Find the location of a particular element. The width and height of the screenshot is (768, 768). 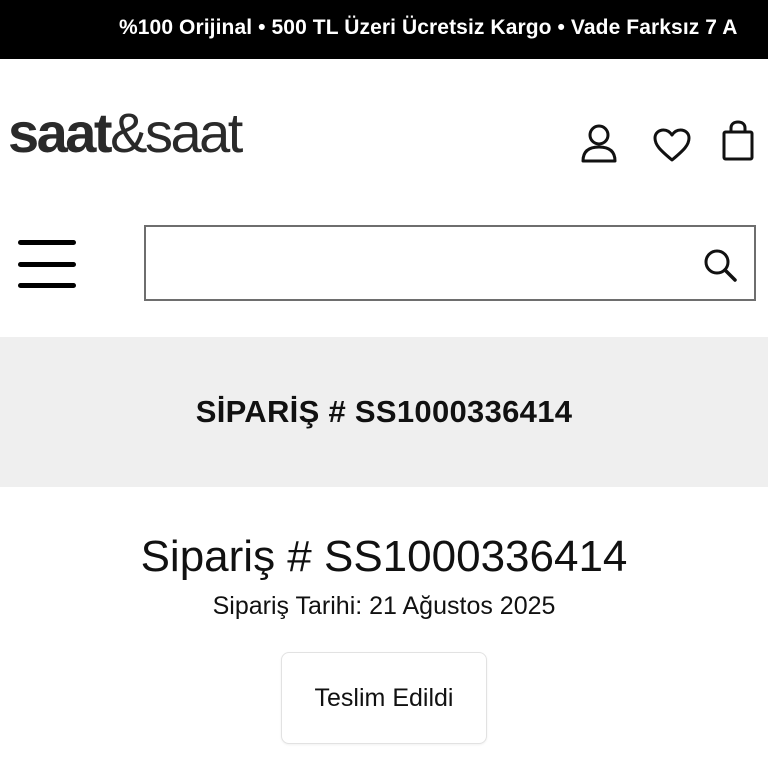

hamburger-menu-icon is located at coordinates (47, 242).